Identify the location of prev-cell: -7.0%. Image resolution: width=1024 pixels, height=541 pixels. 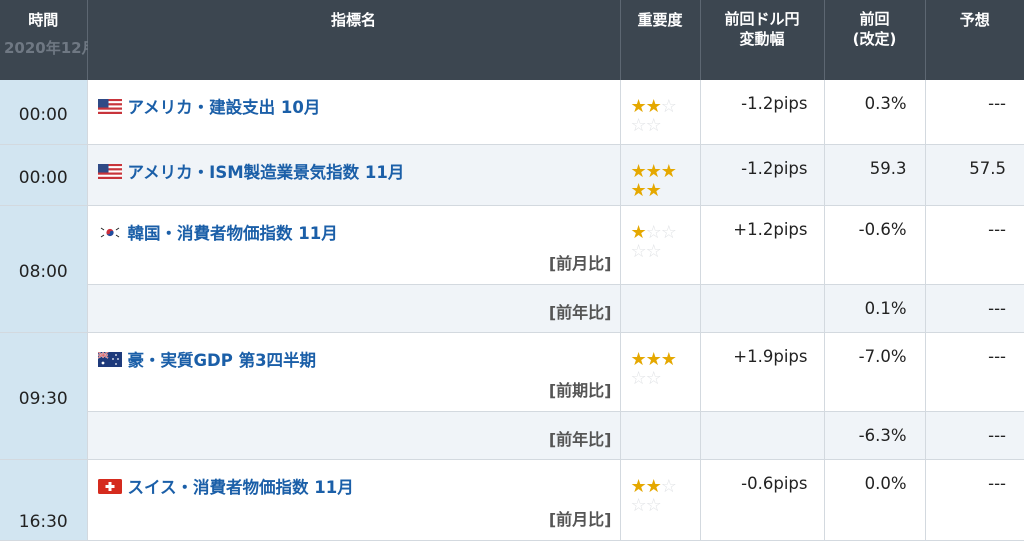
(874, 372).